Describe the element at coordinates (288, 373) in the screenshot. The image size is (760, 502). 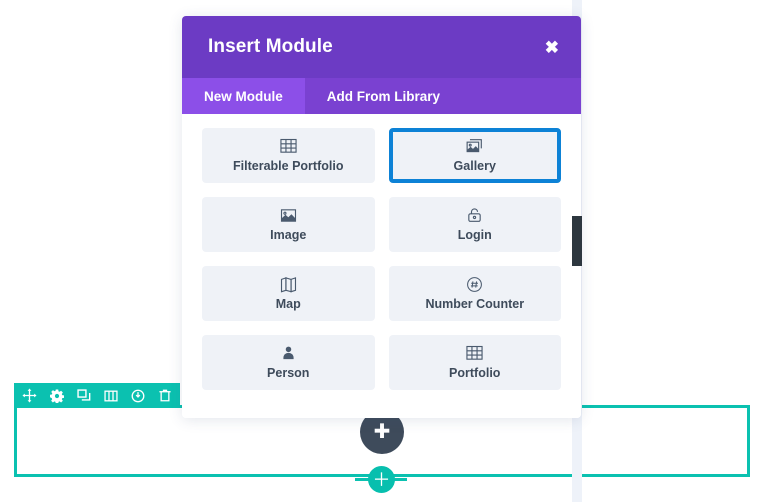
I see `module-label: Person` at that location.